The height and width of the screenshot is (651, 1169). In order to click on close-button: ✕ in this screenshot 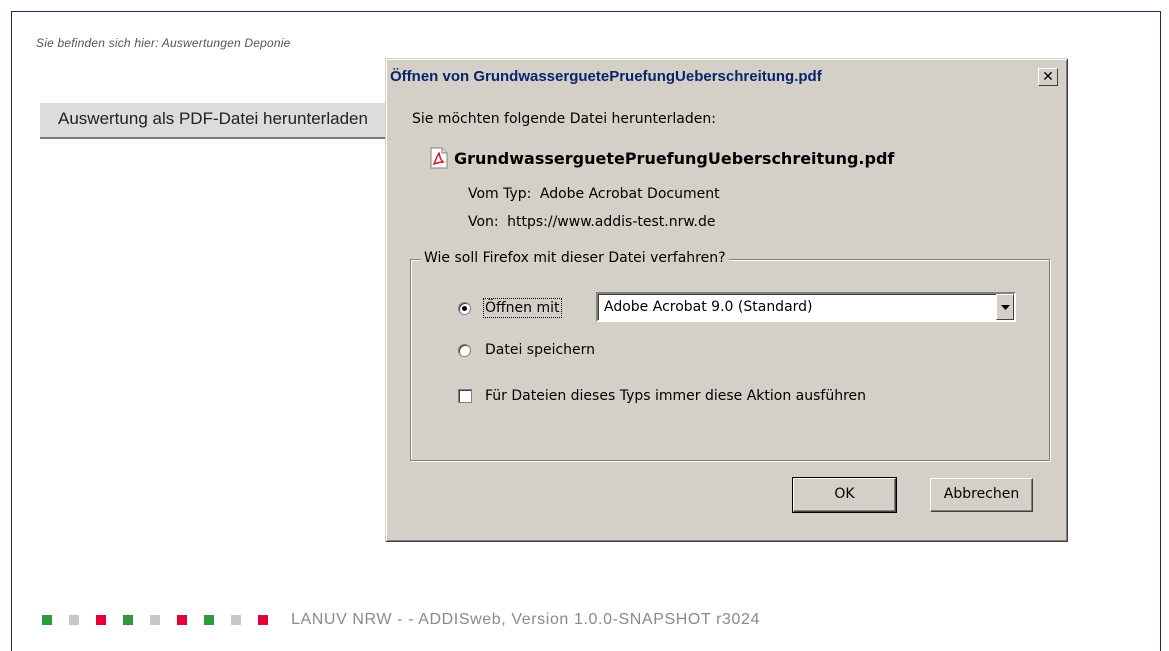, I will do `click(1048, 77)`.